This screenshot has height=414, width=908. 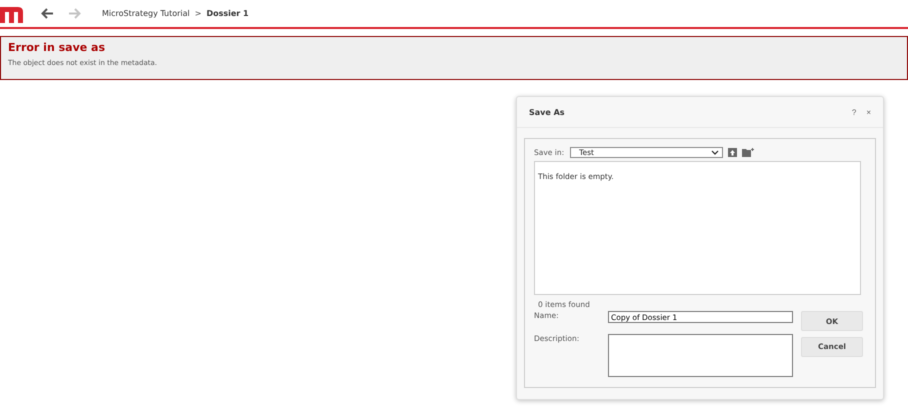 What do you see at coordinates (868, 112) in the screenshot?
I see `close-button: ×` at bounding box center [868, 112].